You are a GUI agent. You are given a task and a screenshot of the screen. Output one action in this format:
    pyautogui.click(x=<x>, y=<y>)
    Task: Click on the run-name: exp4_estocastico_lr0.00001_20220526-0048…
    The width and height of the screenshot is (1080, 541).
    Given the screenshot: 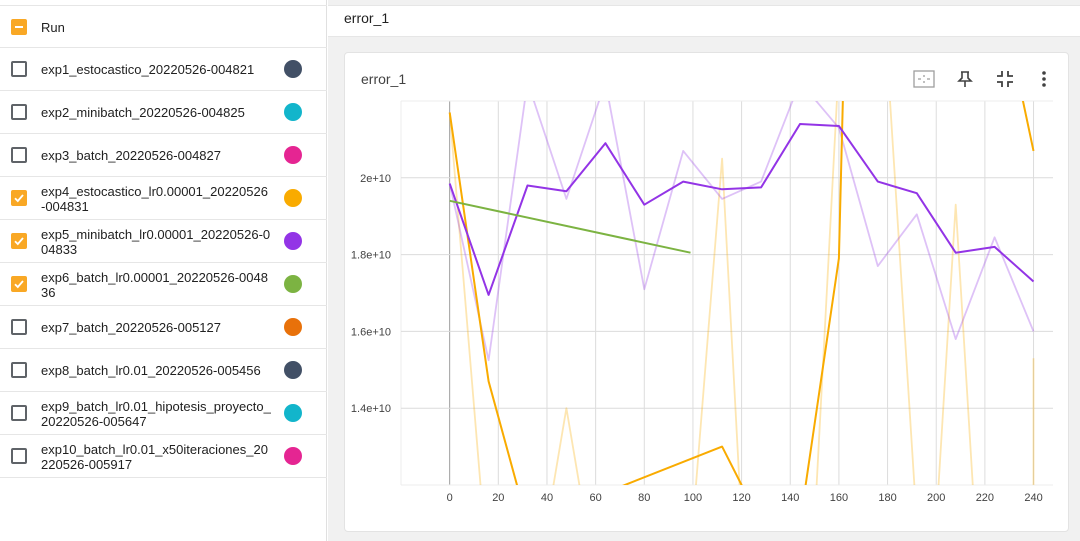 What is the action you would take?
    pyautogui.click(x=154, y=199)
    